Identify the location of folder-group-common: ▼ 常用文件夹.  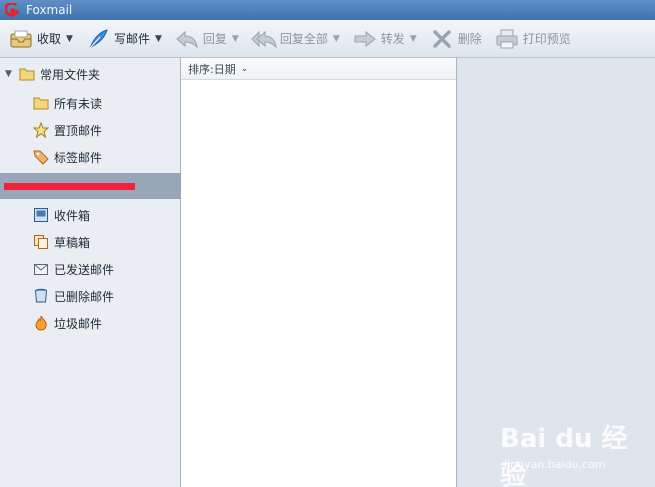
(90, 74).